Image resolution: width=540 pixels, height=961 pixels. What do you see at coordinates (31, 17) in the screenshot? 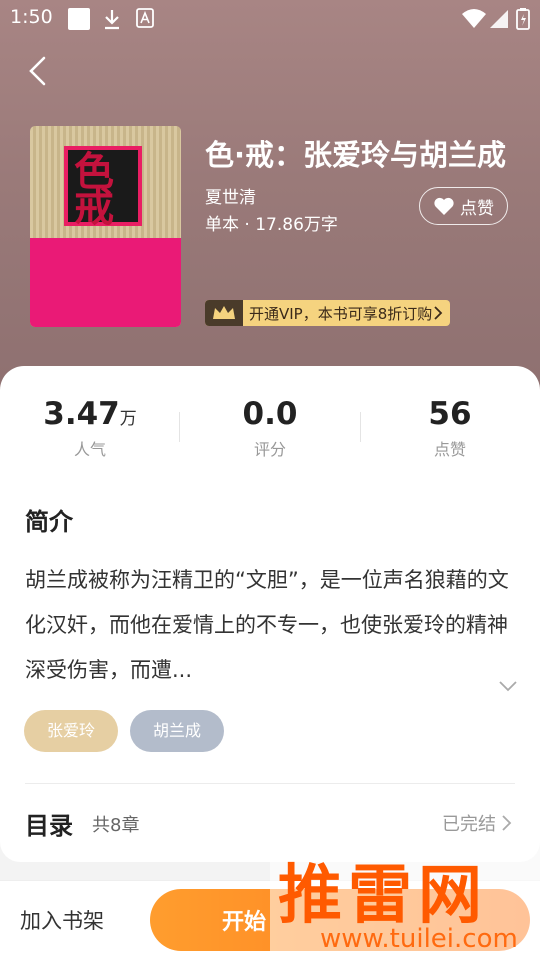
I see `status-time: 1:50` at bounding box center [31, 17].